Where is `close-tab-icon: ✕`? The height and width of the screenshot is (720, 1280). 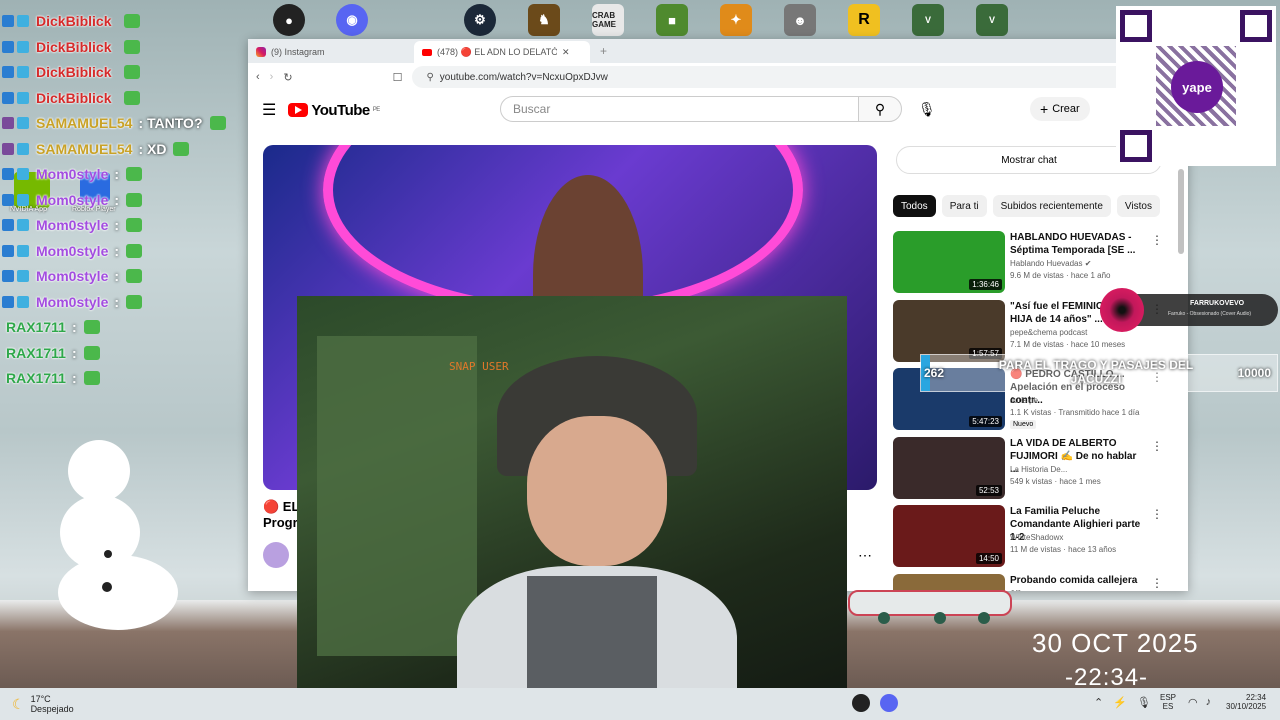 close-tab-icon: ✕ is located at coordinates (566, 52).